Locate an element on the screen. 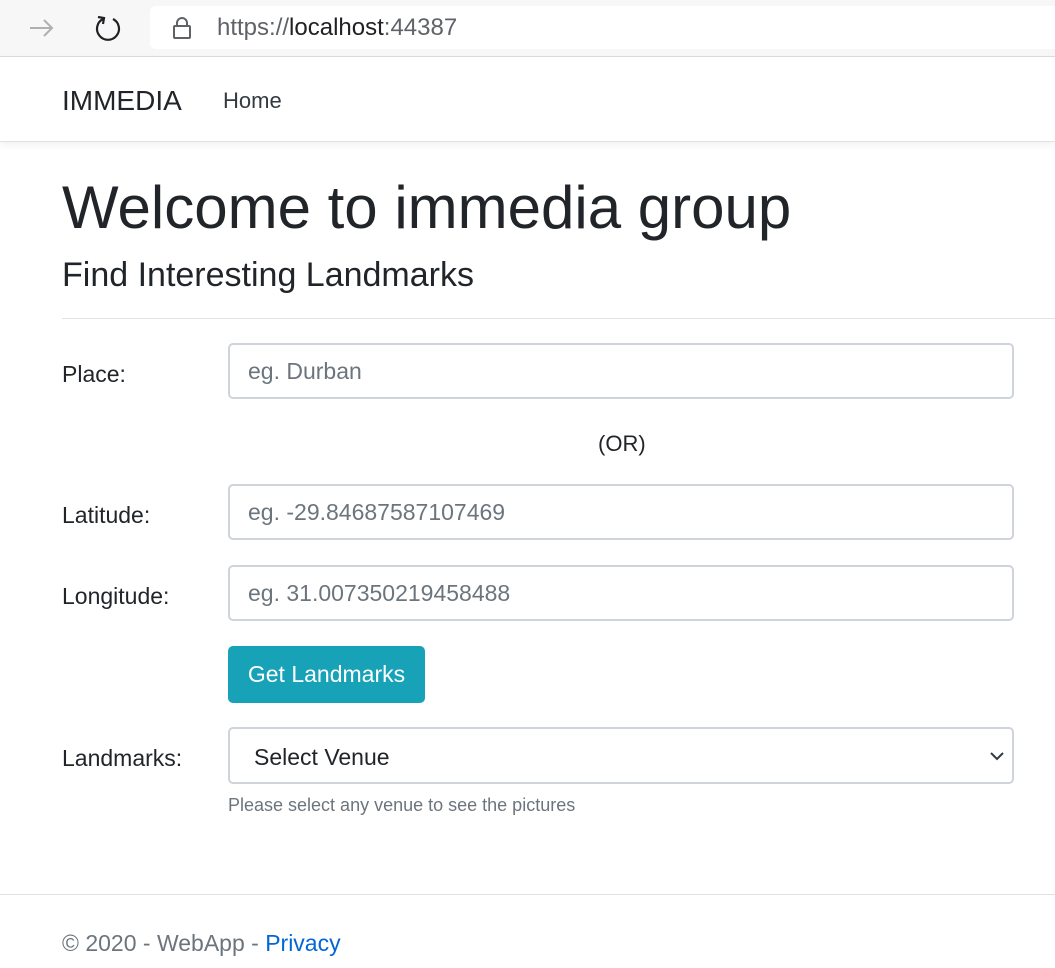 The width and height of the screenshot is (1055, 968). reload-button is located at coordinates (108, 28).